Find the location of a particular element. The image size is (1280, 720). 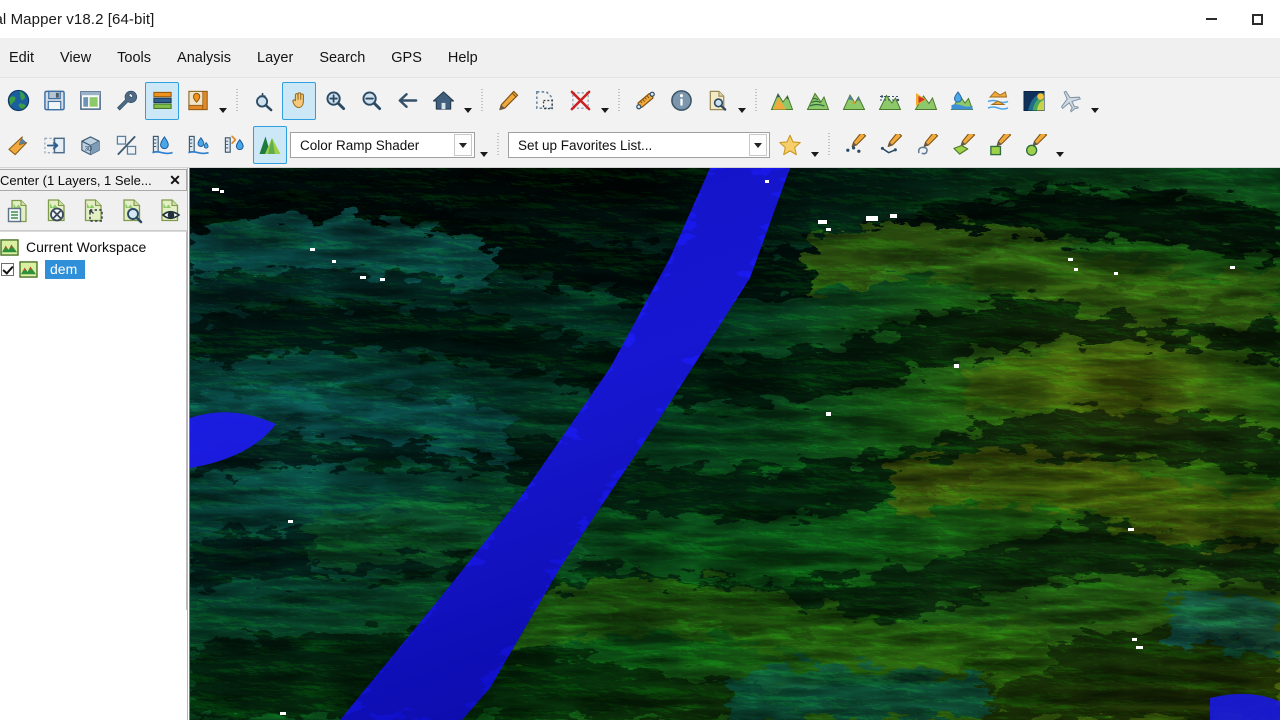

path-profile-button is located at coordinates (782, 101).